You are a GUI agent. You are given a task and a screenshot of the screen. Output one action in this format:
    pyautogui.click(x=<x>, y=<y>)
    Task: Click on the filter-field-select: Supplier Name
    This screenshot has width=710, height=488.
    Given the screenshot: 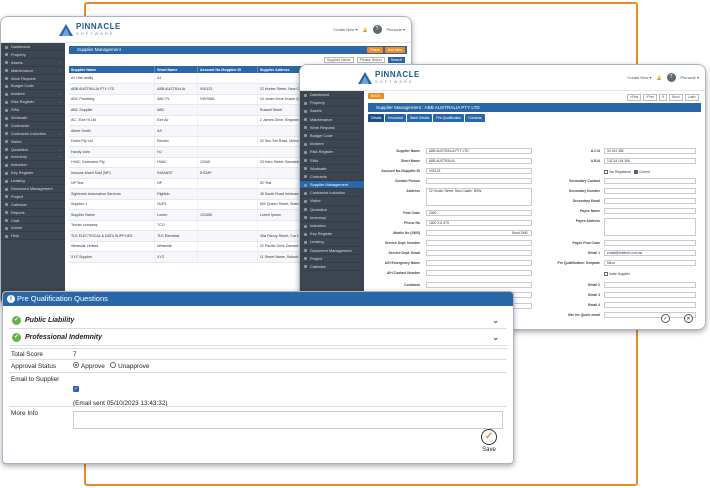 What is the action you would take?
    pyautogui.click(x=338, y=60)
    